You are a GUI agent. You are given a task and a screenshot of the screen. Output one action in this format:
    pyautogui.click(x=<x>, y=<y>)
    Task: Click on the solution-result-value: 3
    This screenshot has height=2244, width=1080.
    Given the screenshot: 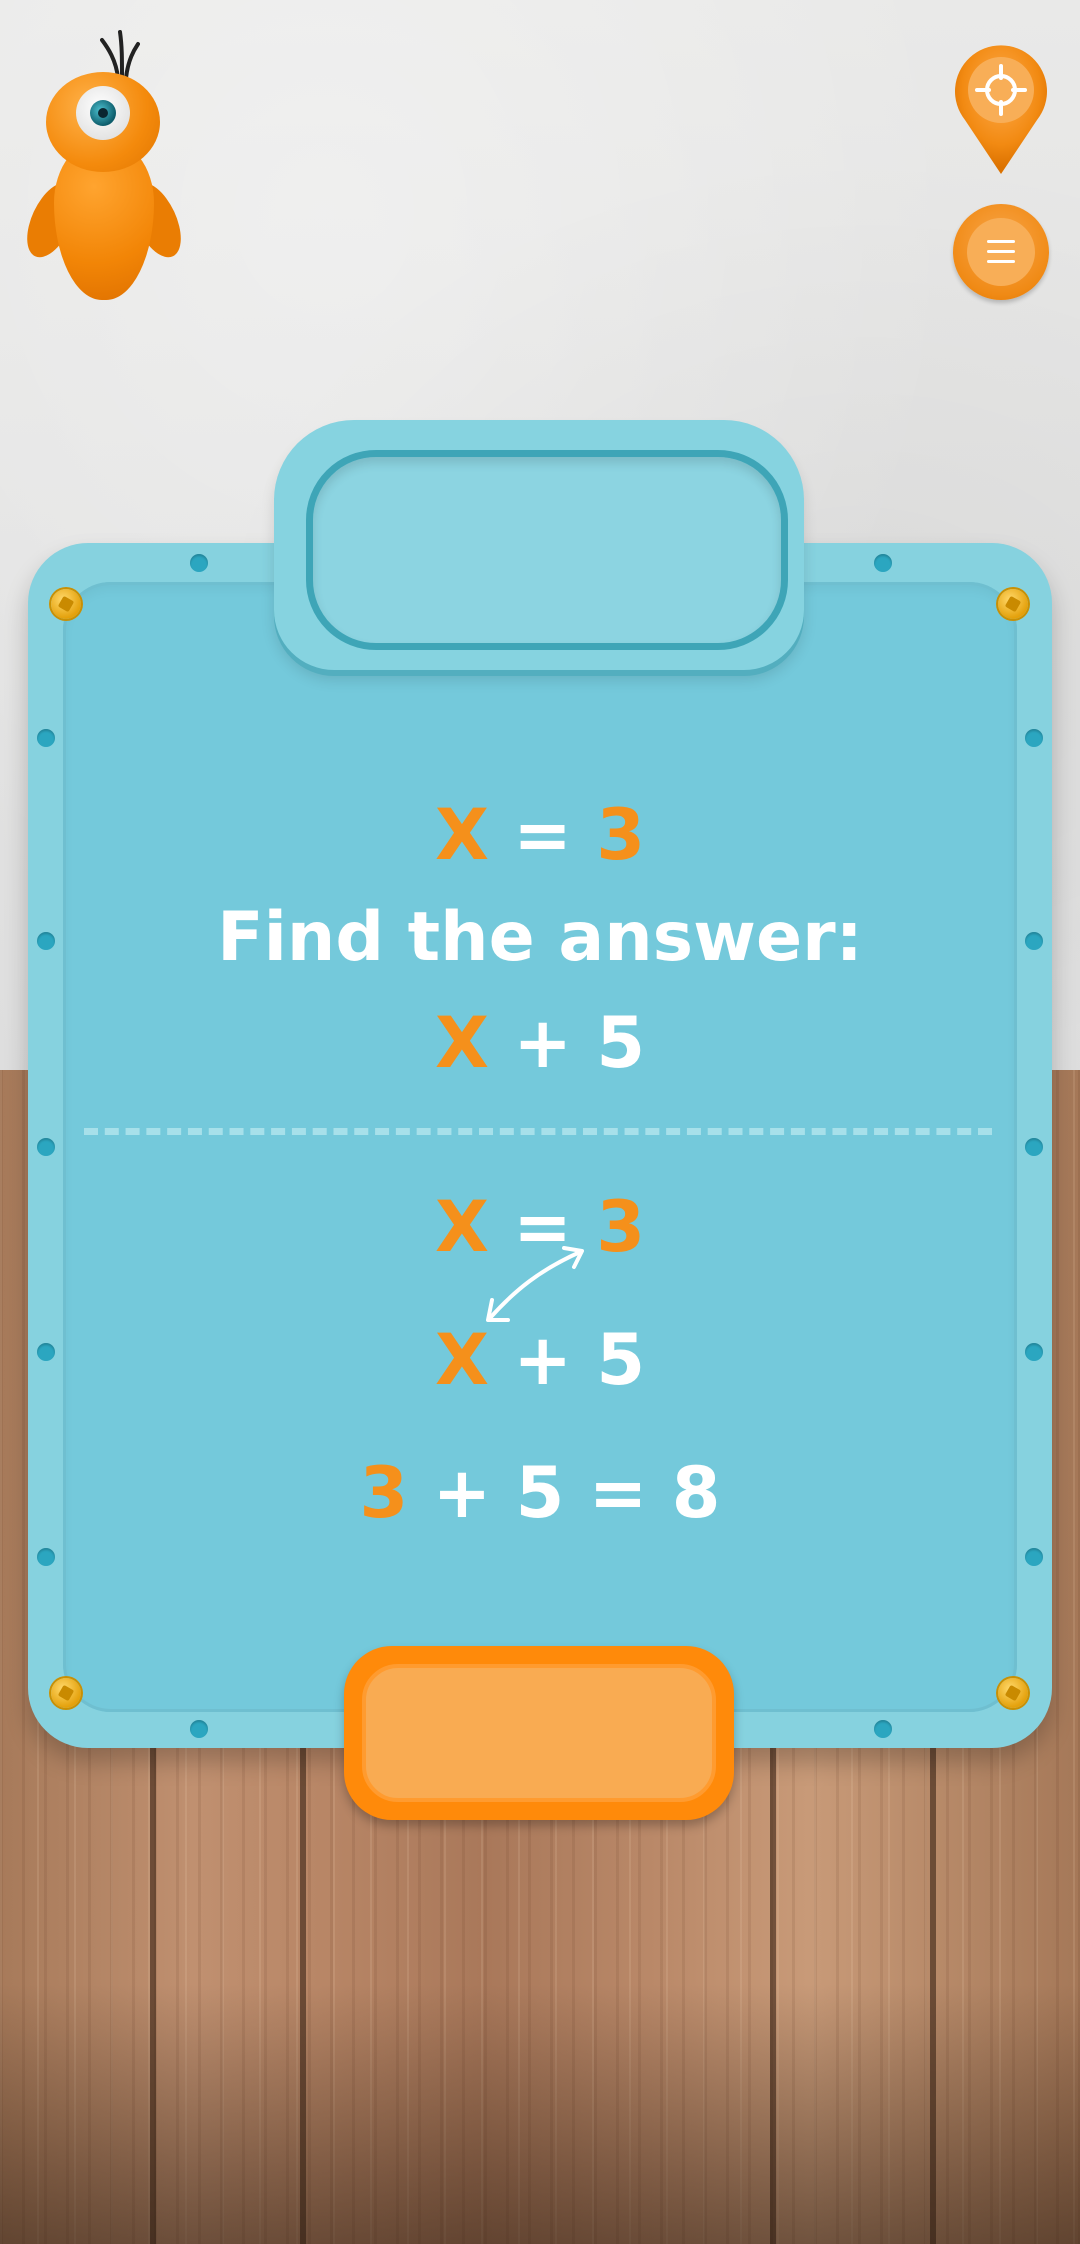 What is the action you would take?
    pyautogui.click(x=384, y=1493)
    